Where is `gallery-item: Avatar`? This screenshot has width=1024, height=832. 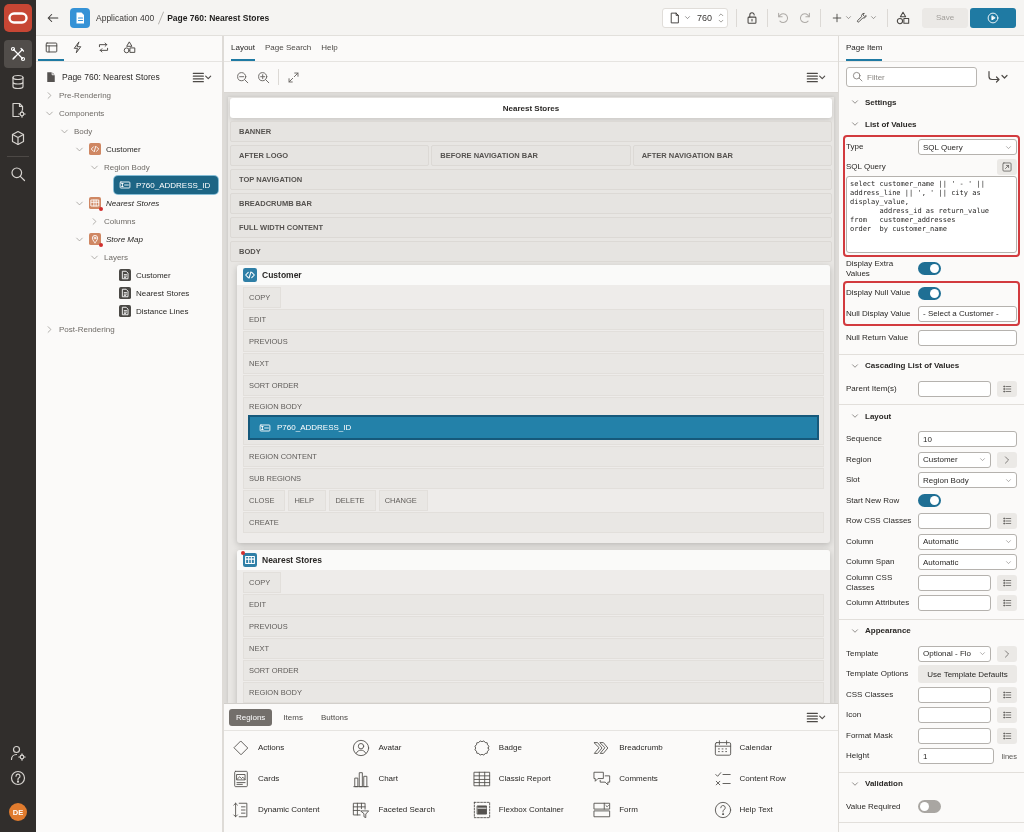 gallery-item: Avatar is located at coordinates (412, 747).